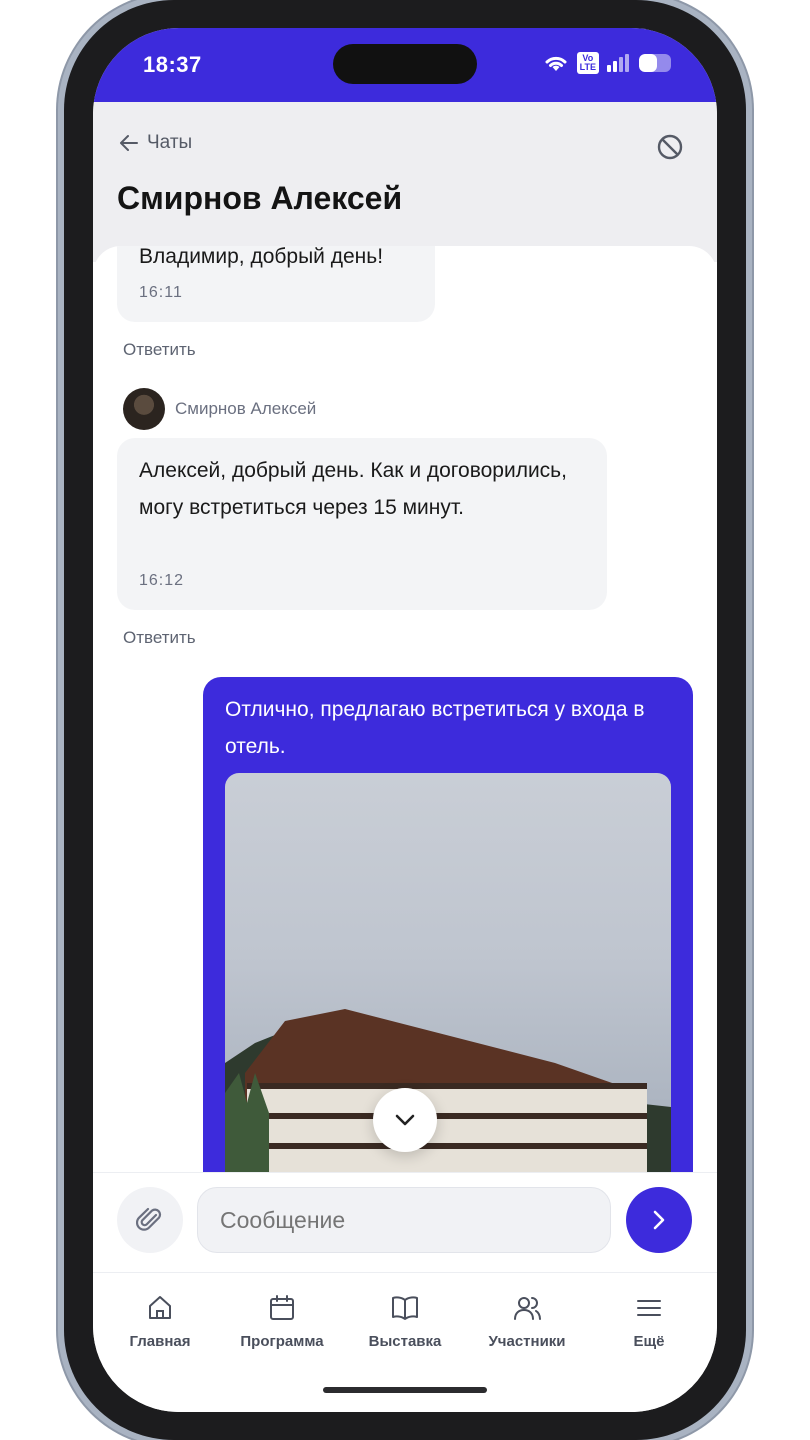 This screenshot has height=1440, width=810. Describe the element at coordinates (160, 1341) in the screenshot. I see `tab-label: Главная` at that location.